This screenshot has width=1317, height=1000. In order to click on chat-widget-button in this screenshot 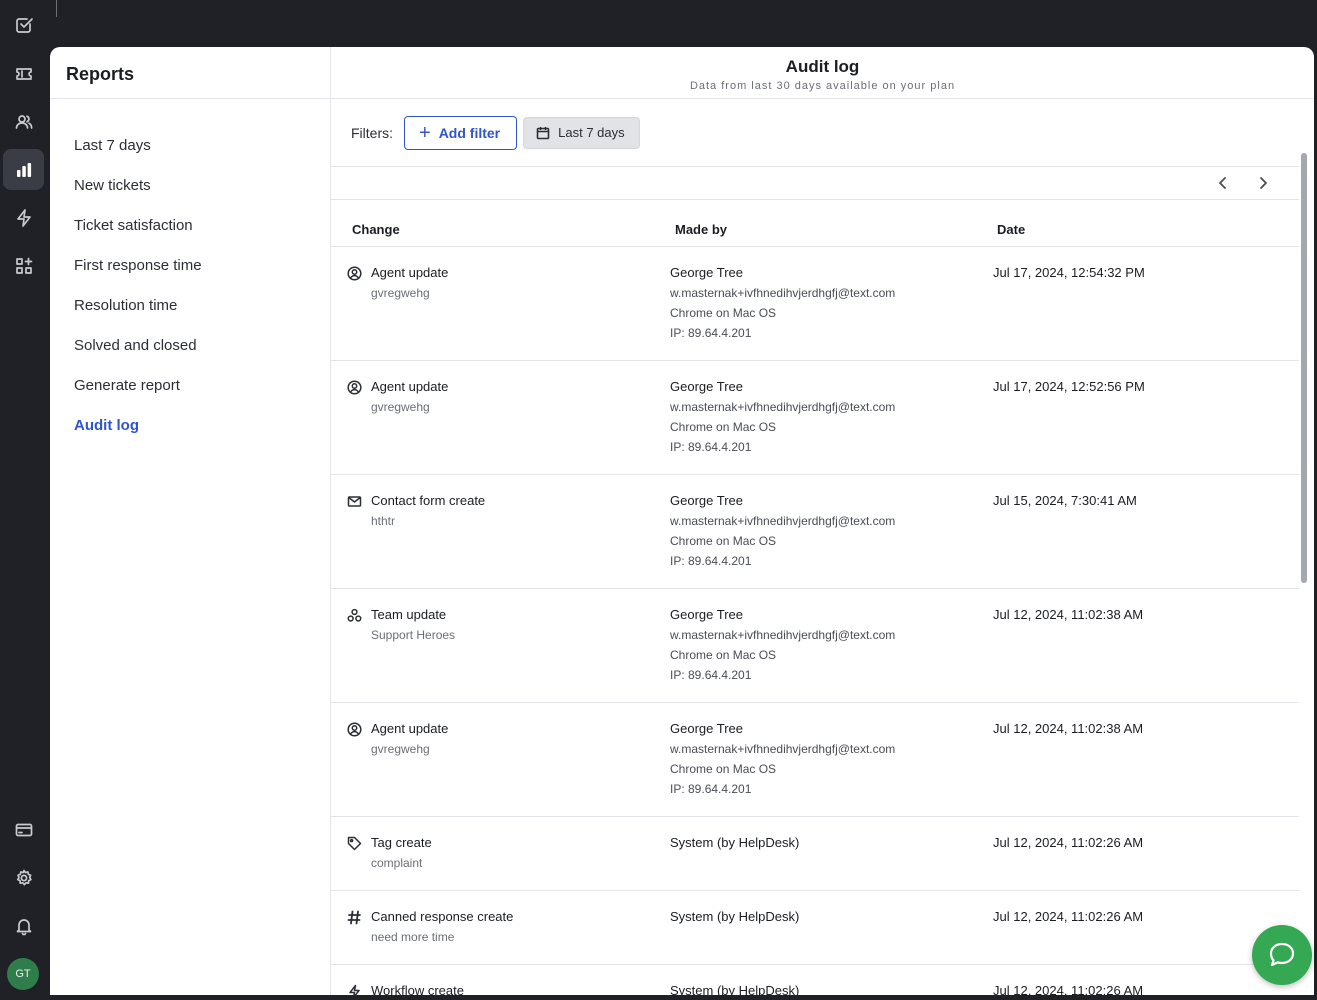, I will do `click(1282, 955)`.